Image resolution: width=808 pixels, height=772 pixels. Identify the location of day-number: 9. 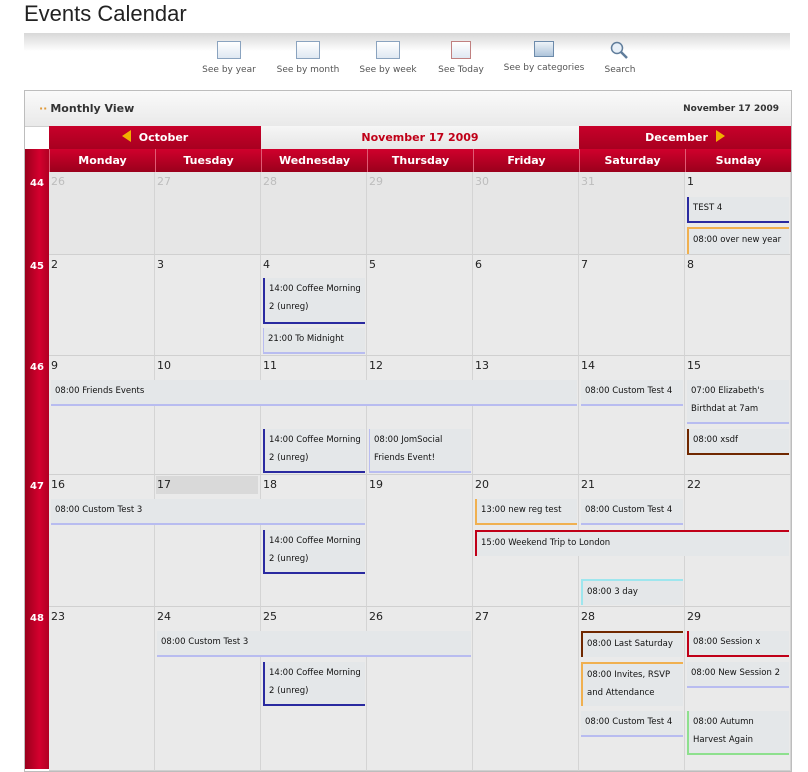
(54, 365).